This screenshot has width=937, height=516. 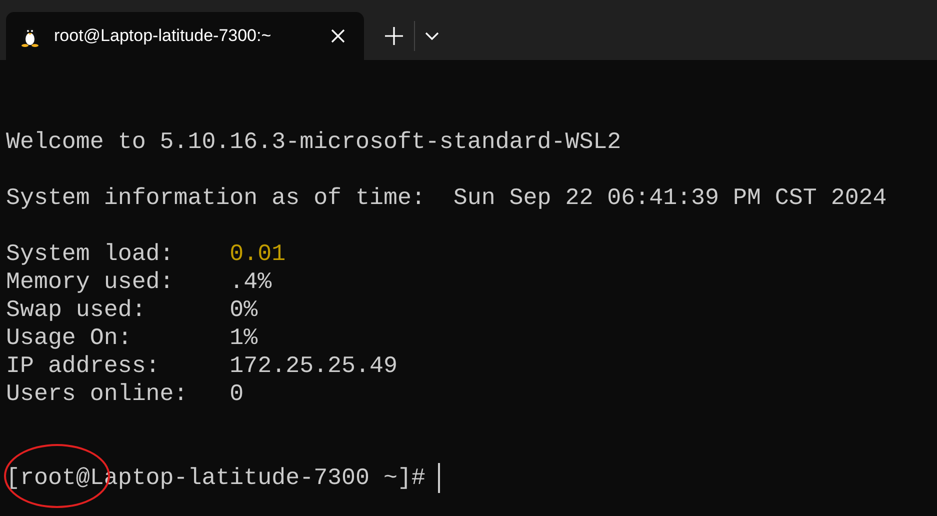 What do you see at coordinates (314, 142) in the screenshot?
I see `terminal-line: Welcome to 5.10.16.3-microsoft-standard-WSL2` at bounding box center [314, 142].